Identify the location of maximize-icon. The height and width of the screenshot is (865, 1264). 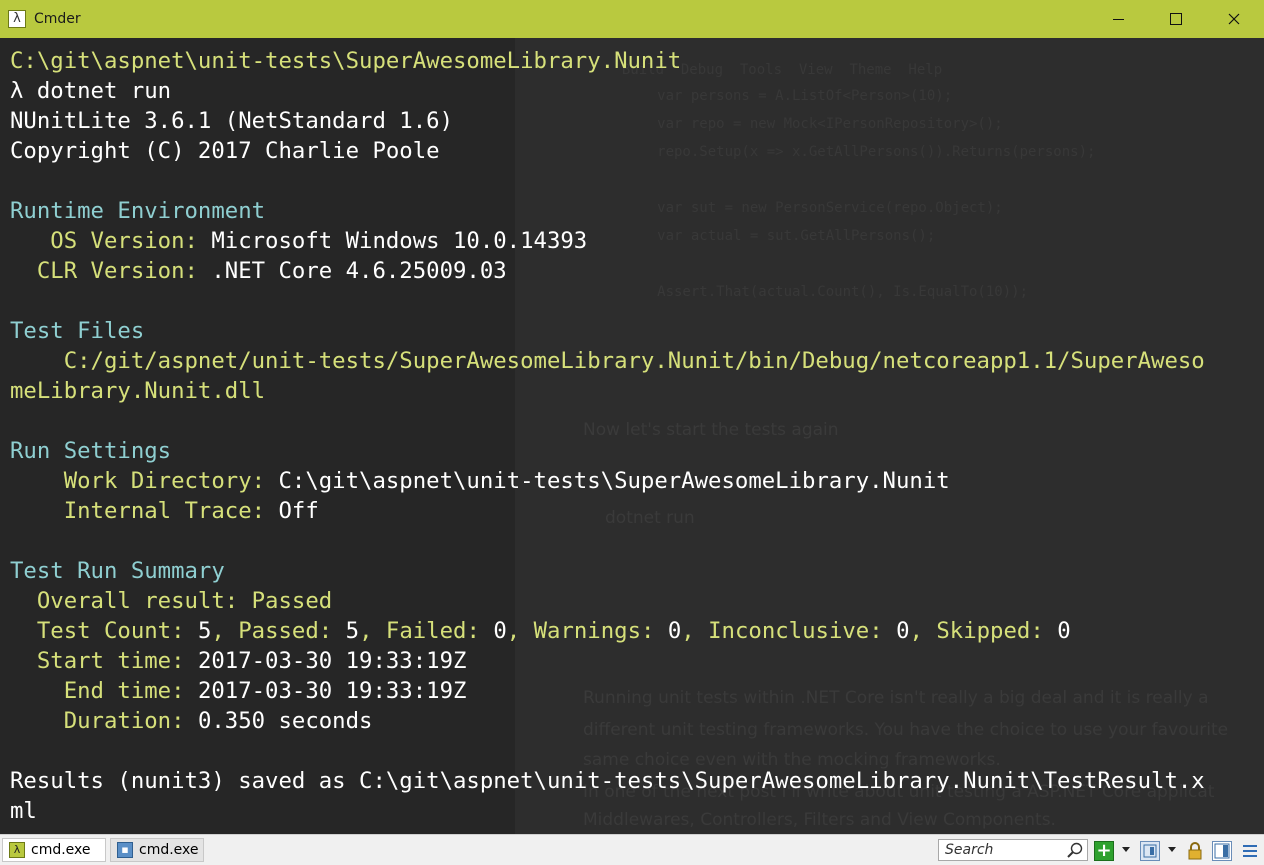
(1176, 19).